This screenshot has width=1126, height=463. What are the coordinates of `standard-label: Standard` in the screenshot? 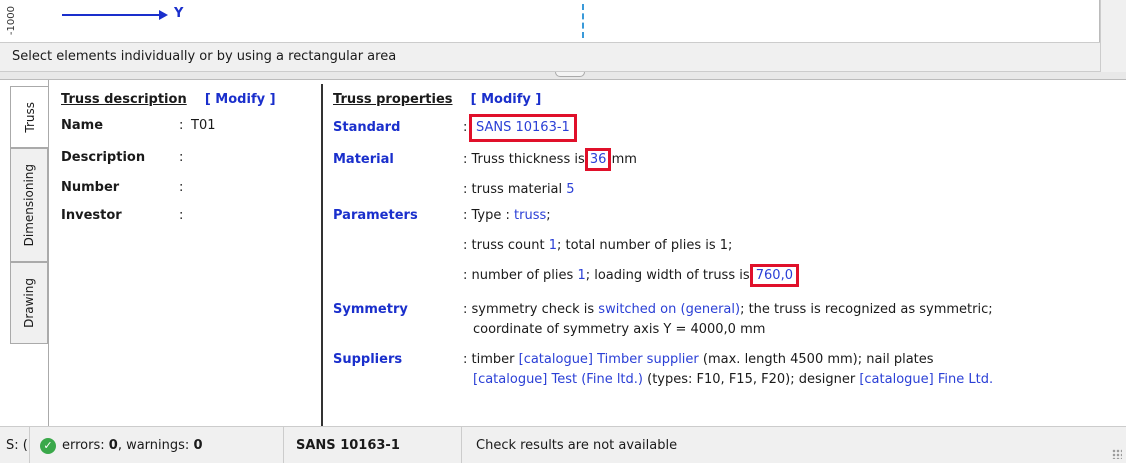 It's located at (367, 127).